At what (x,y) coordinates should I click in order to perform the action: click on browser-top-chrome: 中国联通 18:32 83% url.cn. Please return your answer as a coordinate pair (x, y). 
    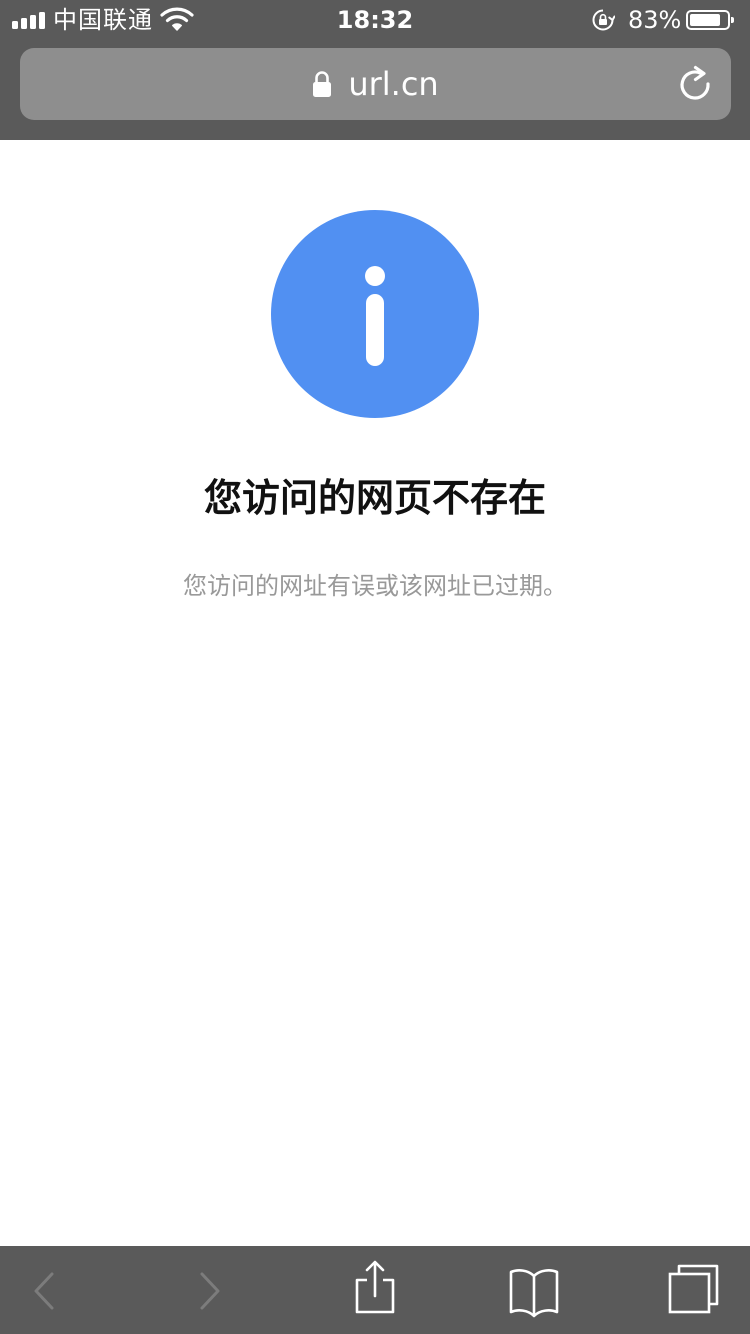
    Looking at the image, I should click on (375, 70).